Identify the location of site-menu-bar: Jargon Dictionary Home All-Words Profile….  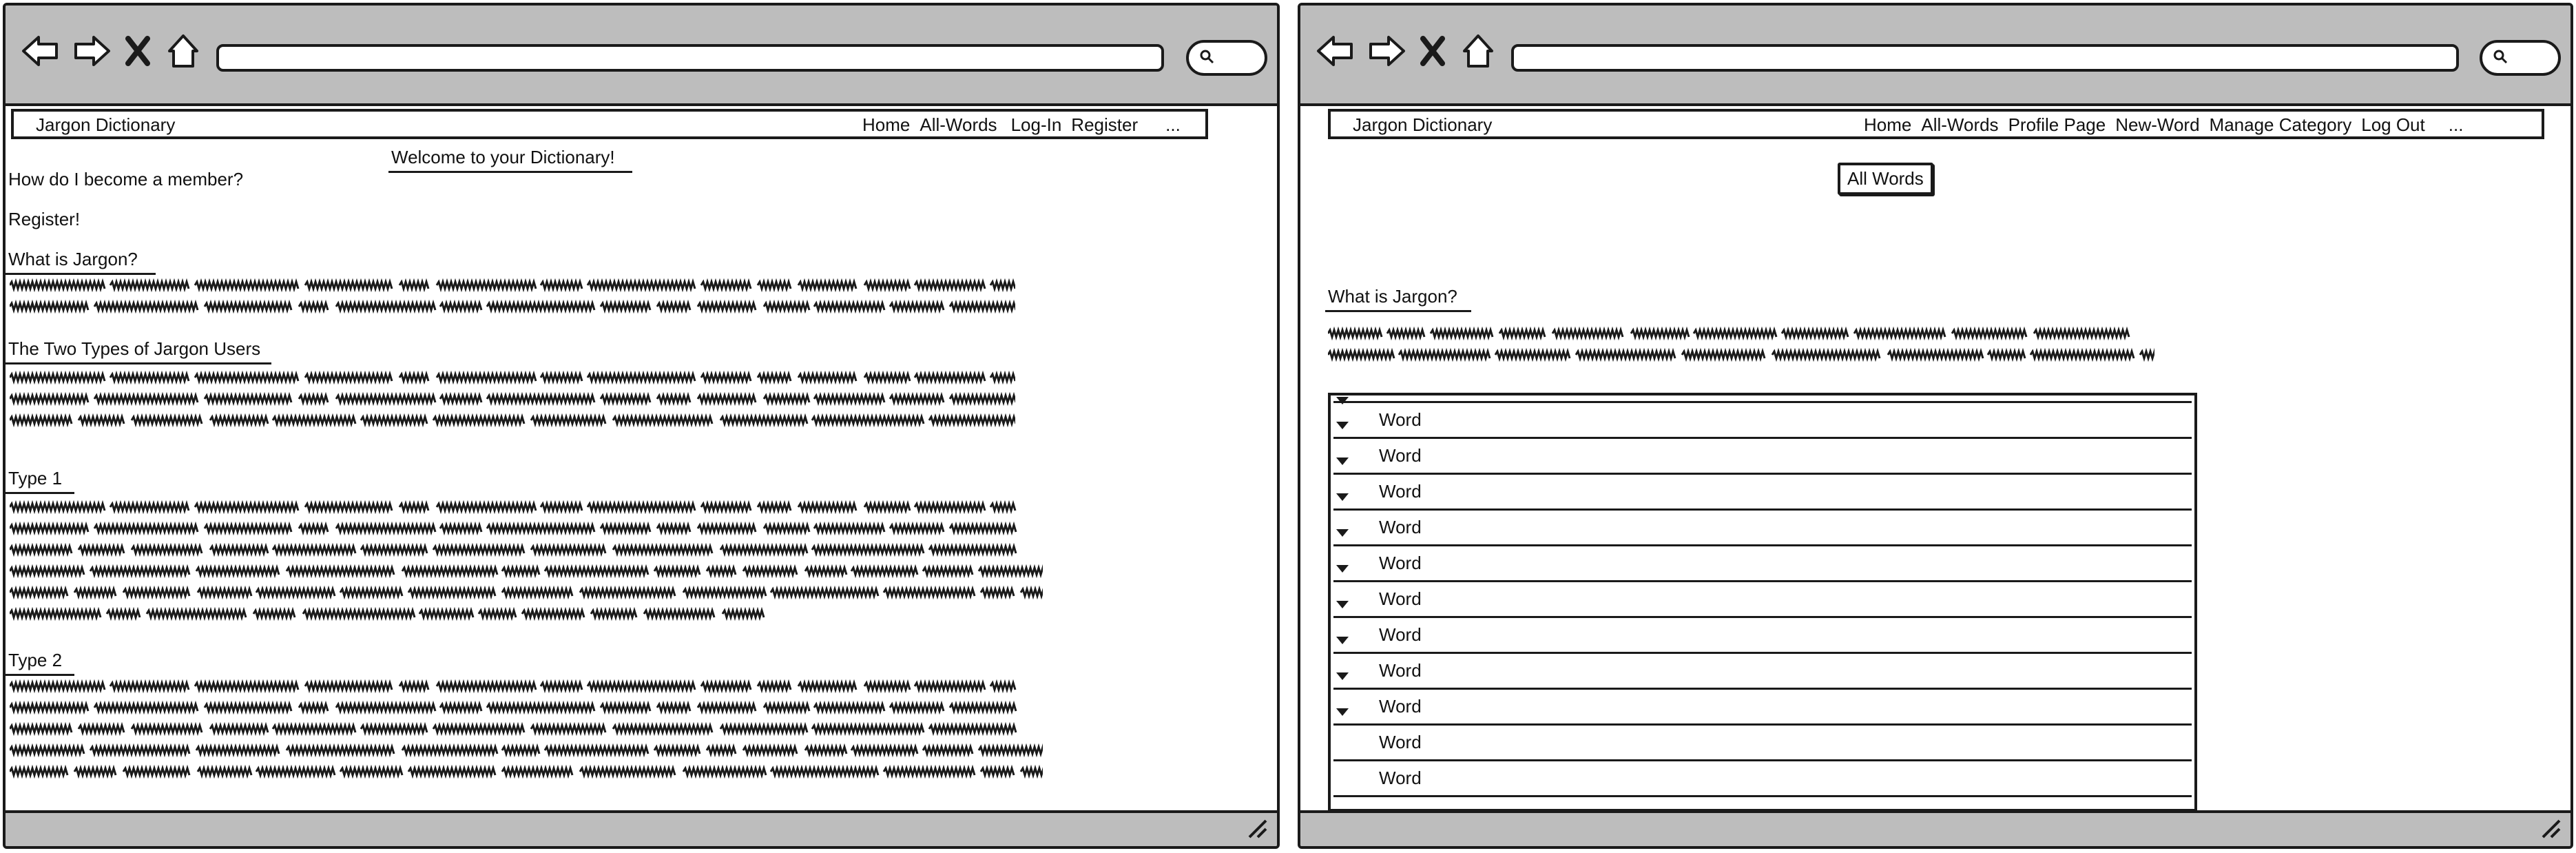
(1936, 124).